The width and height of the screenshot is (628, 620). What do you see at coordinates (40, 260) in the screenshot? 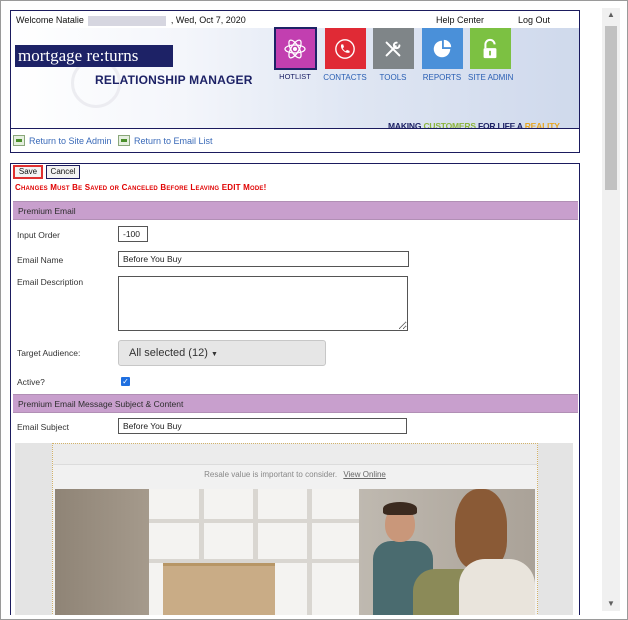
I see `email-name-label: Email Name` at bounding box center [40, 260].